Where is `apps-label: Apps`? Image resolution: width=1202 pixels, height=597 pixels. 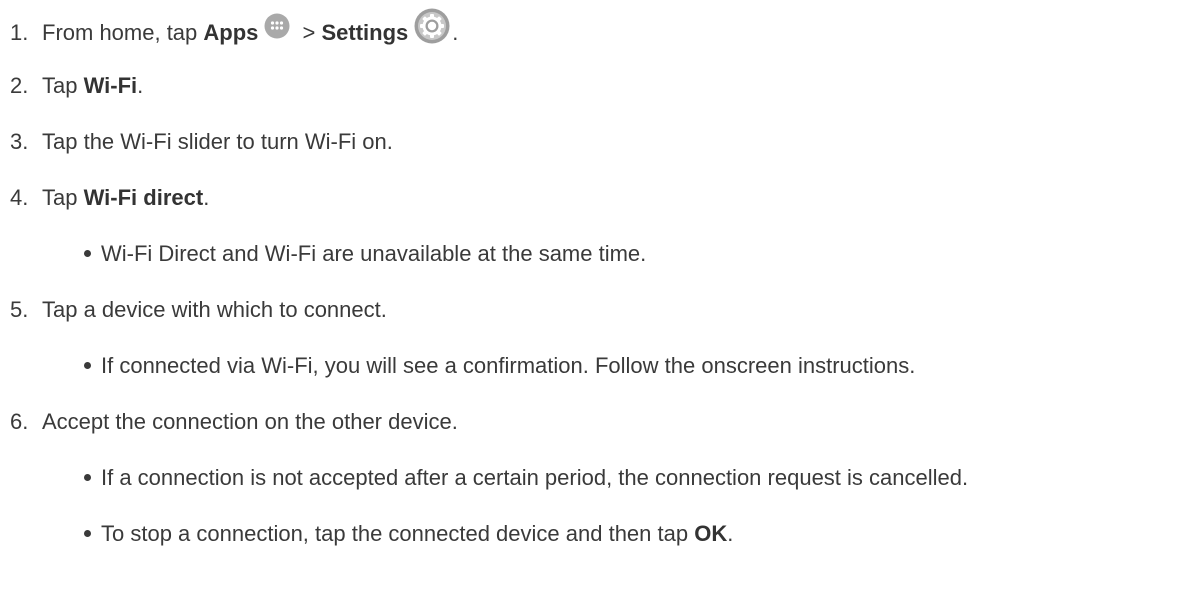
apps-label: Apps is located at coordinates (231, 32).